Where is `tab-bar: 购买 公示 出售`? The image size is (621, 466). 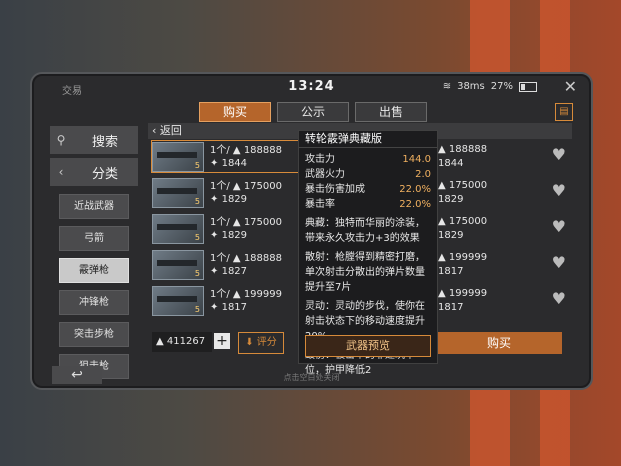
tab-bar: 购买 公示 出售 is located at coordinates (313, 112).